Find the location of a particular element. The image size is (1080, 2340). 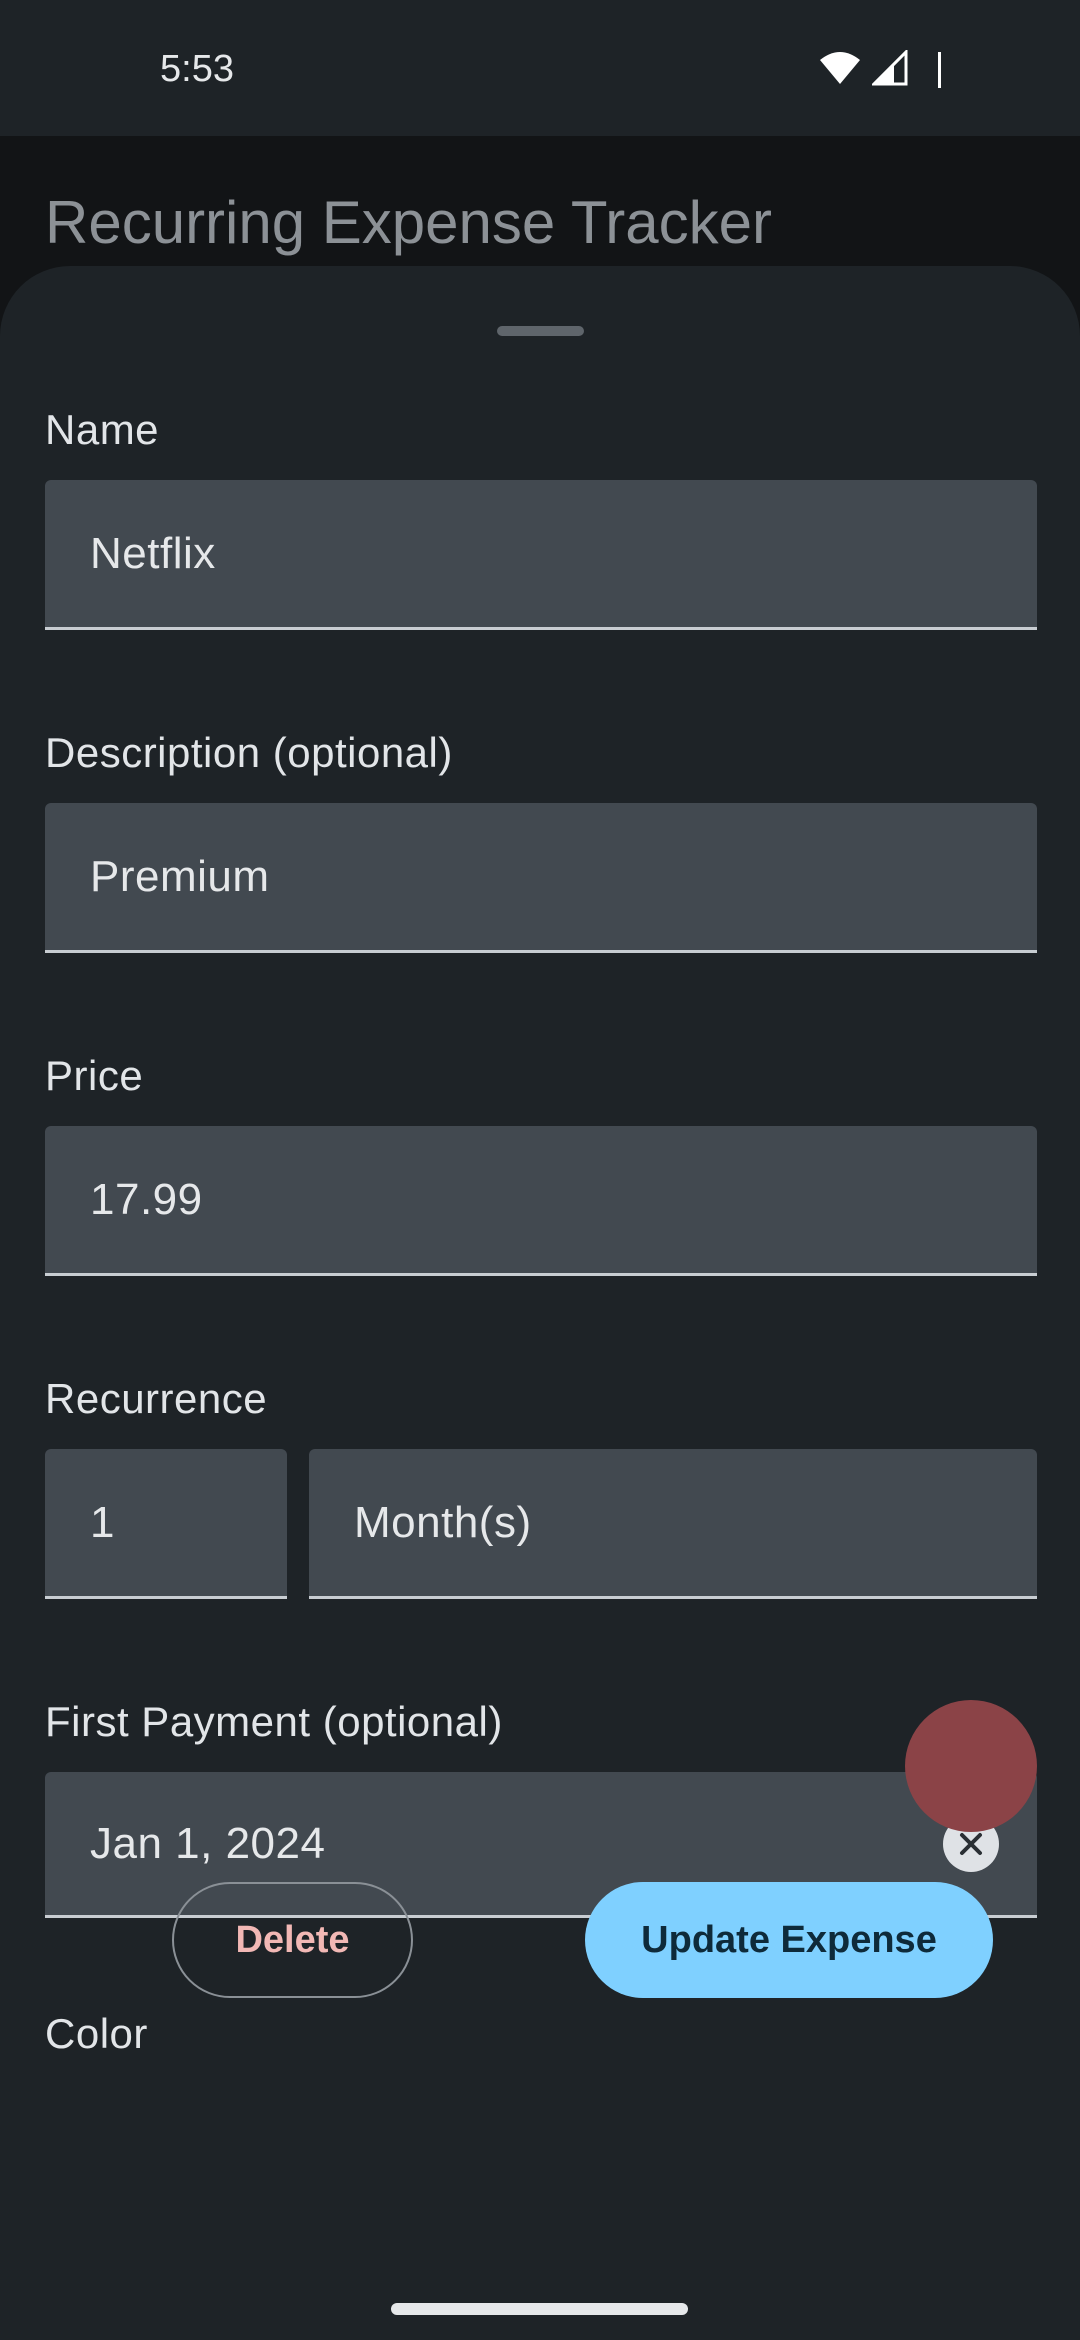

recurrence-count-field: 1 is located at coordinates (166, 1524).